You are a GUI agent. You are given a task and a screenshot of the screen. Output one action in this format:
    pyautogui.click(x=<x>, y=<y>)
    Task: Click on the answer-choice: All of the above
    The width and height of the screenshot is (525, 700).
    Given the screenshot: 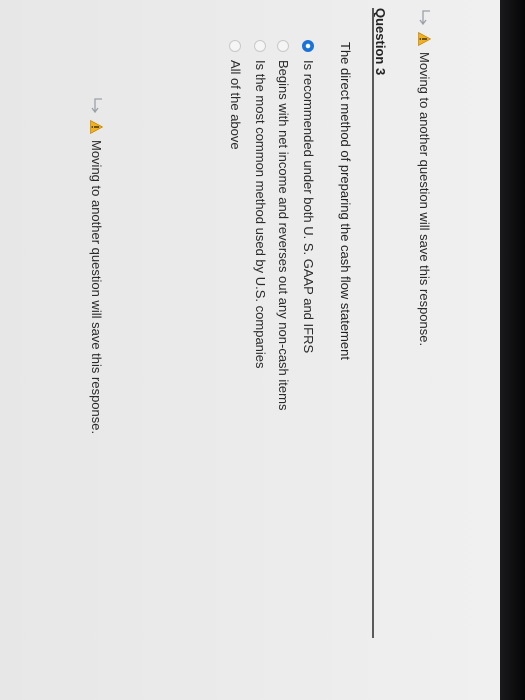 What is the action you would take?
    pyautogui.click(x=235, y=95)
    